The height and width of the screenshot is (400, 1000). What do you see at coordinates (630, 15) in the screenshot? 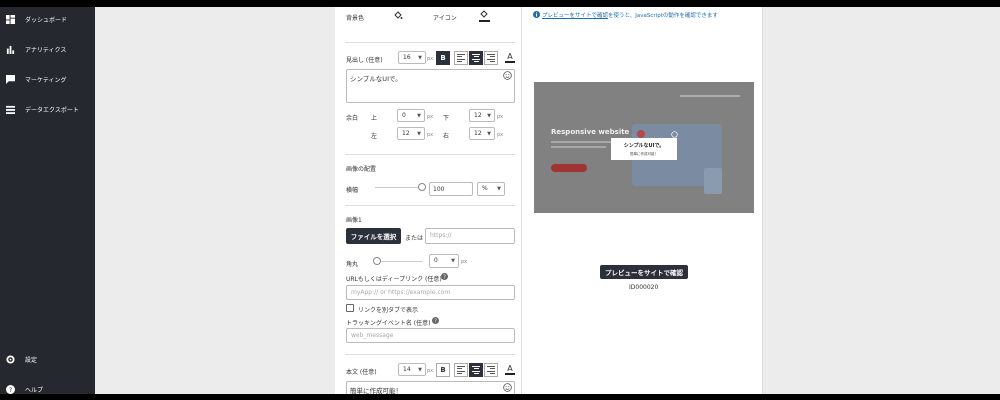
I see `preview-info: プレビューをサイトで確認を使うと、JavaScriptの動作を確認できます` at bounding box center [630, 15].